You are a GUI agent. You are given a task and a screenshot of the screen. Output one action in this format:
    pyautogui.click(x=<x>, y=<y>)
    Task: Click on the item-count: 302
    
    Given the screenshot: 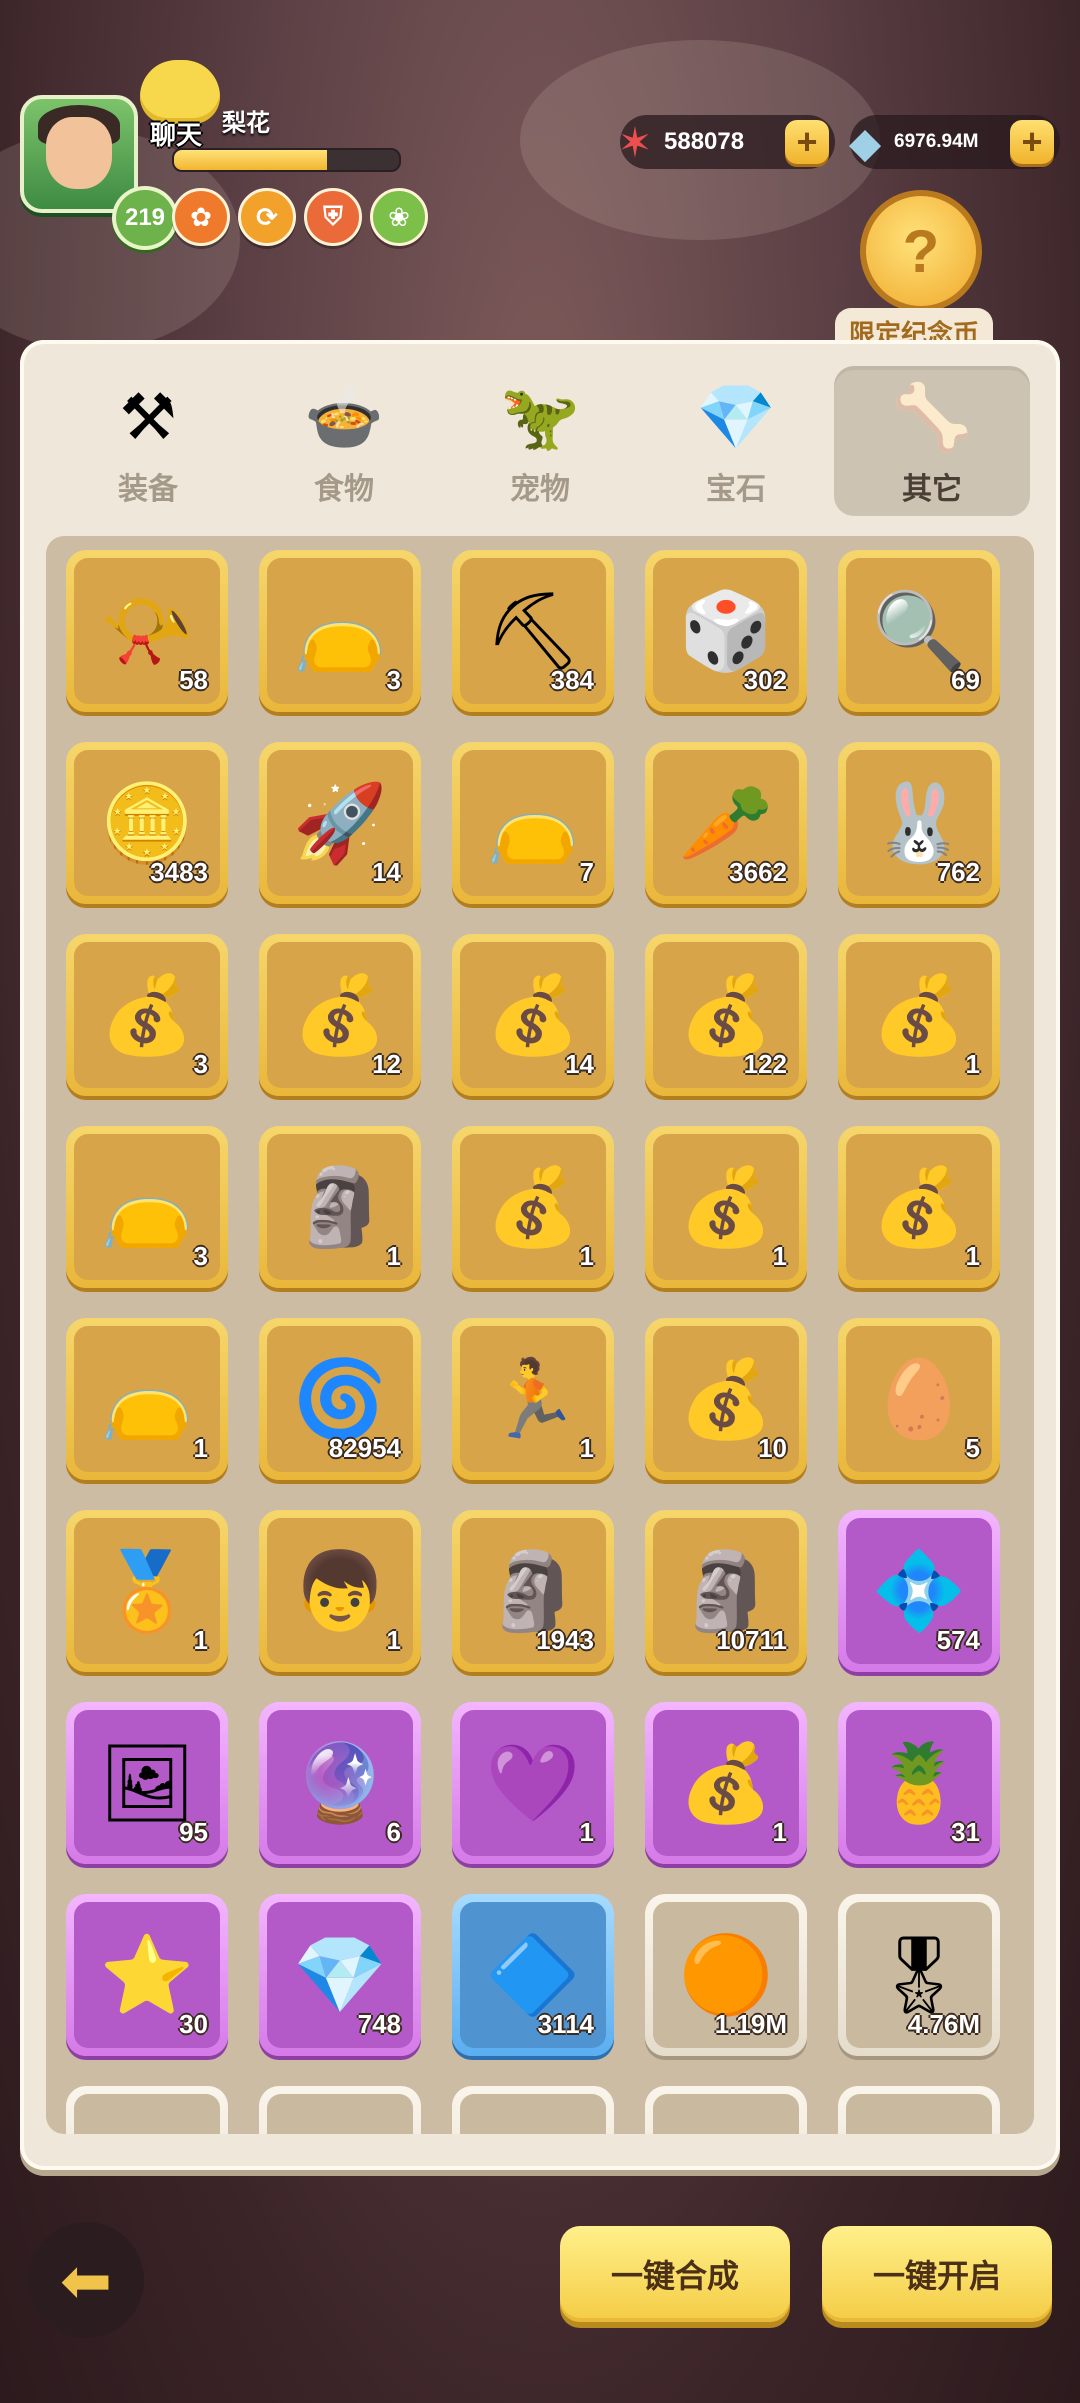 What is the action you would take?
    pyautogui.click(x=765, y=680)
    